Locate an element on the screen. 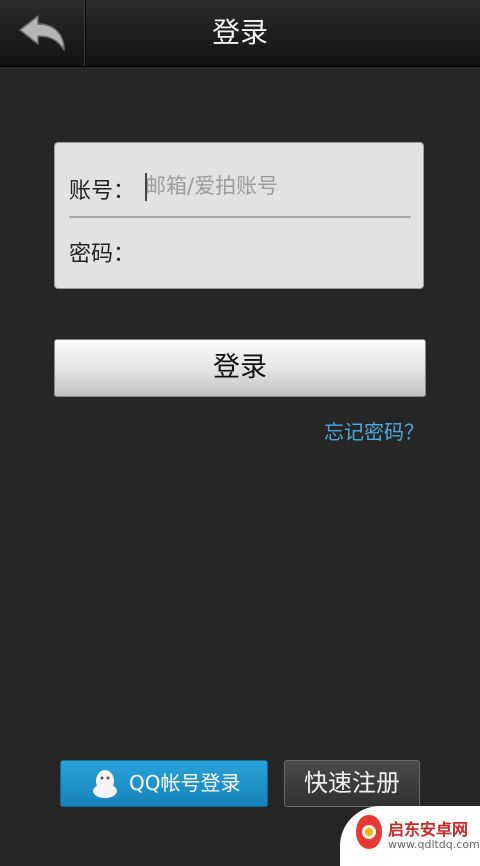 The width and height of the screenshot is (480, 866). watermark-name: 启东安卓网 is located at coordinates (428, 829).